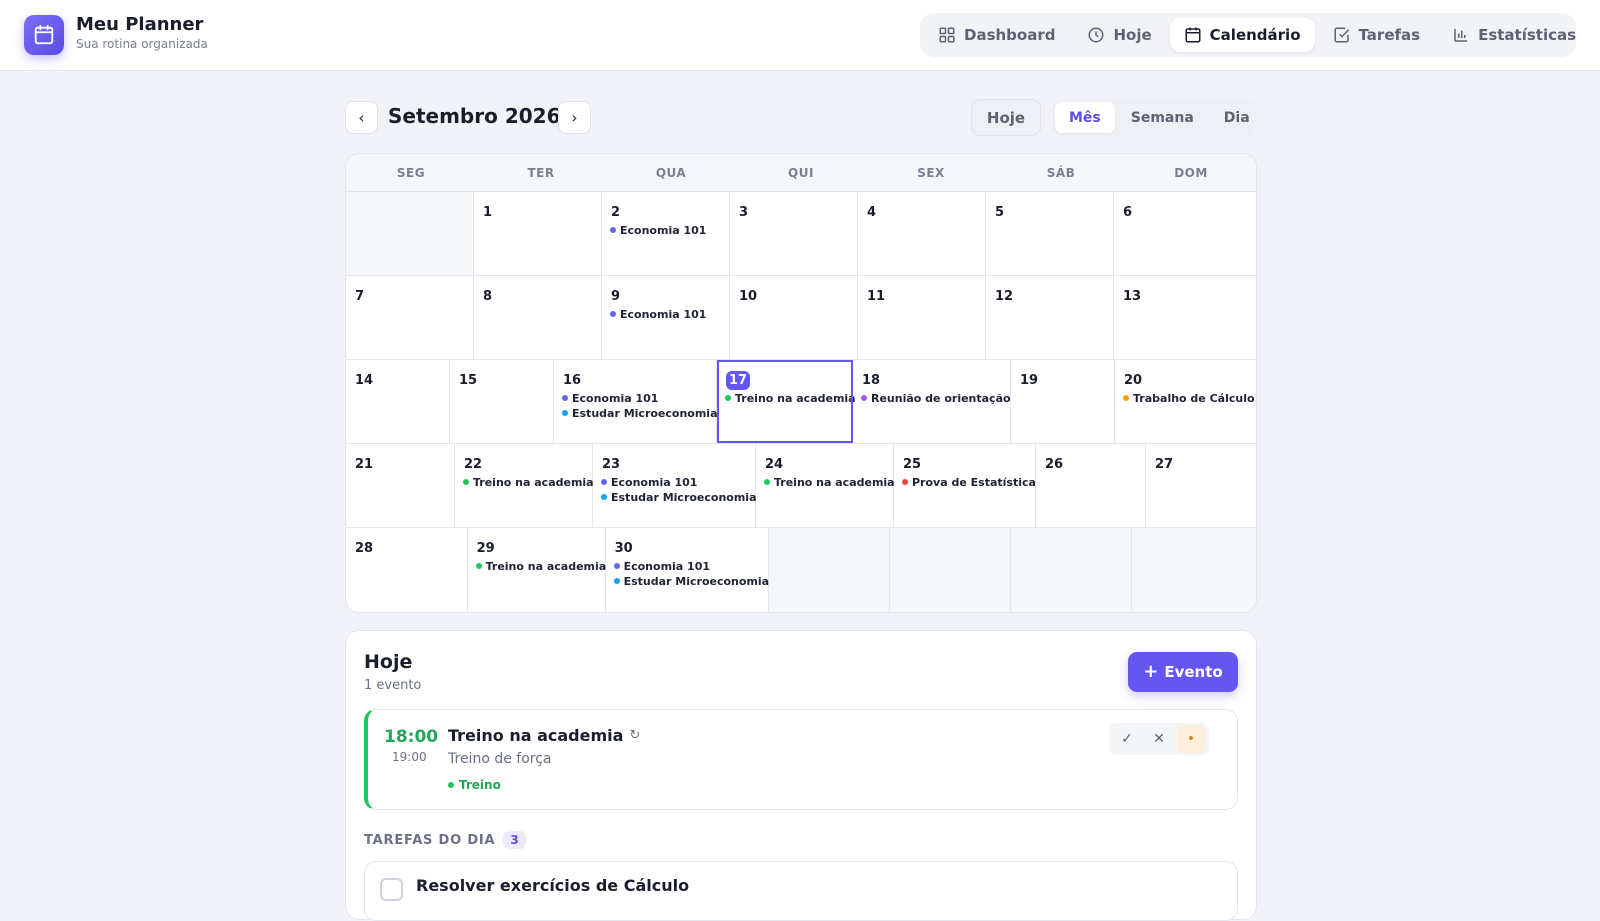 The image size is (1600, 921). Describe the element at coordinates (795, 296) in the screenshot. I see `day-number: 10` at that location.